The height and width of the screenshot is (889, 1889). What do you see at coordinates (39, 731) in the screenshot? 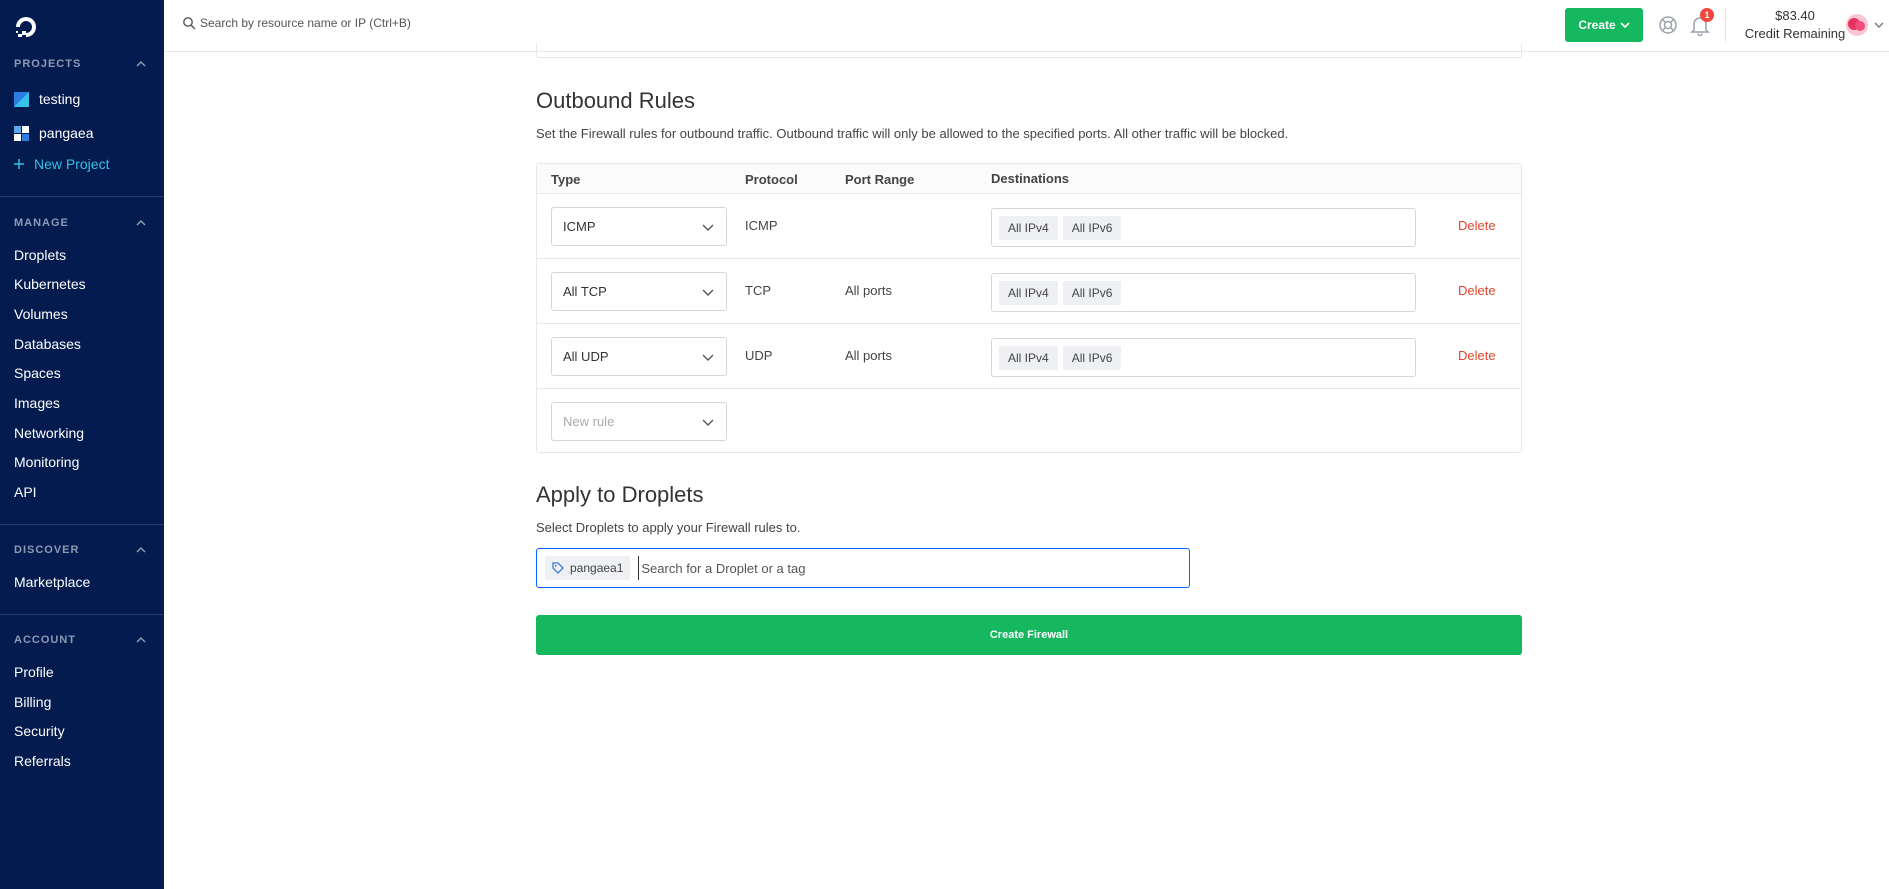
I see `sidebar-item-security: Security` at bounding box center [39, 731].